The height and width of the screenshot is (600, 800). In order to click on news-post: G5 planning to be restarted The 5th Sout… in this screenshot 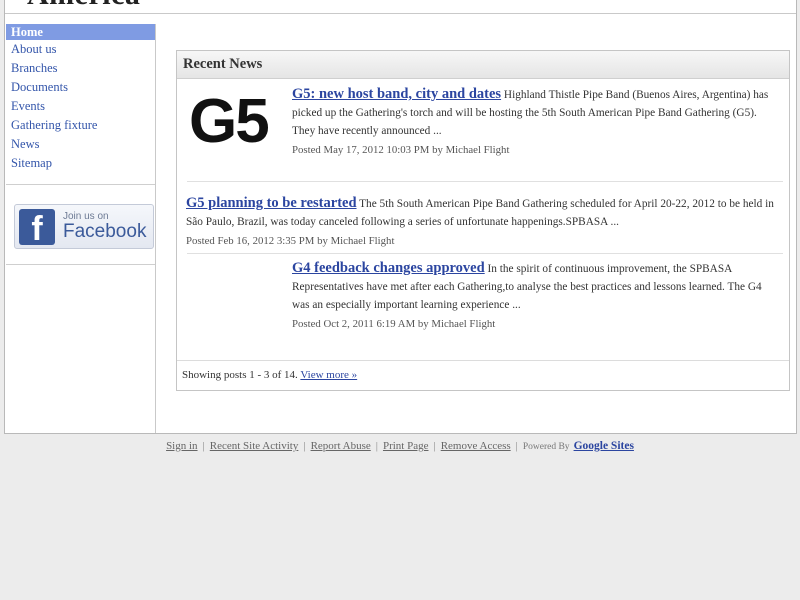, I will do `click(484, 222)`.